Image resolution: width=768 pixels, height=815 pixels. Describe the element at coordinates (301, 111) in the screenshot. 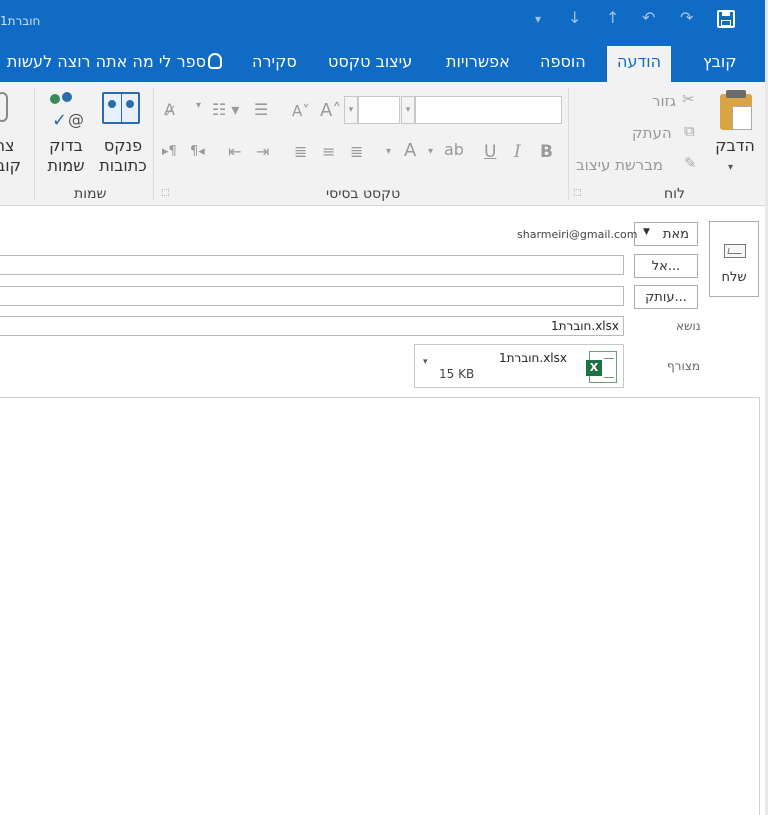

I see `shrink-font-icon: A˅` at that location.